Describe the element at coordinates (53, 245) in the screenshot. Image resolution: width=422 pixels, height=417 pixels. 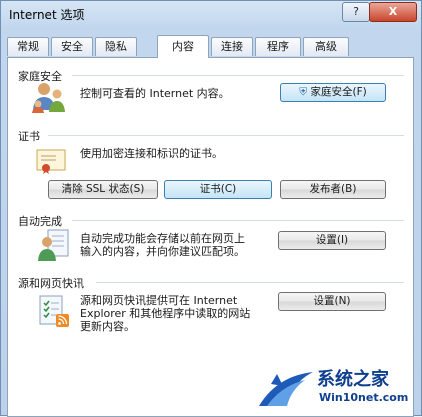
I see `autocomplete-icon` at that location.